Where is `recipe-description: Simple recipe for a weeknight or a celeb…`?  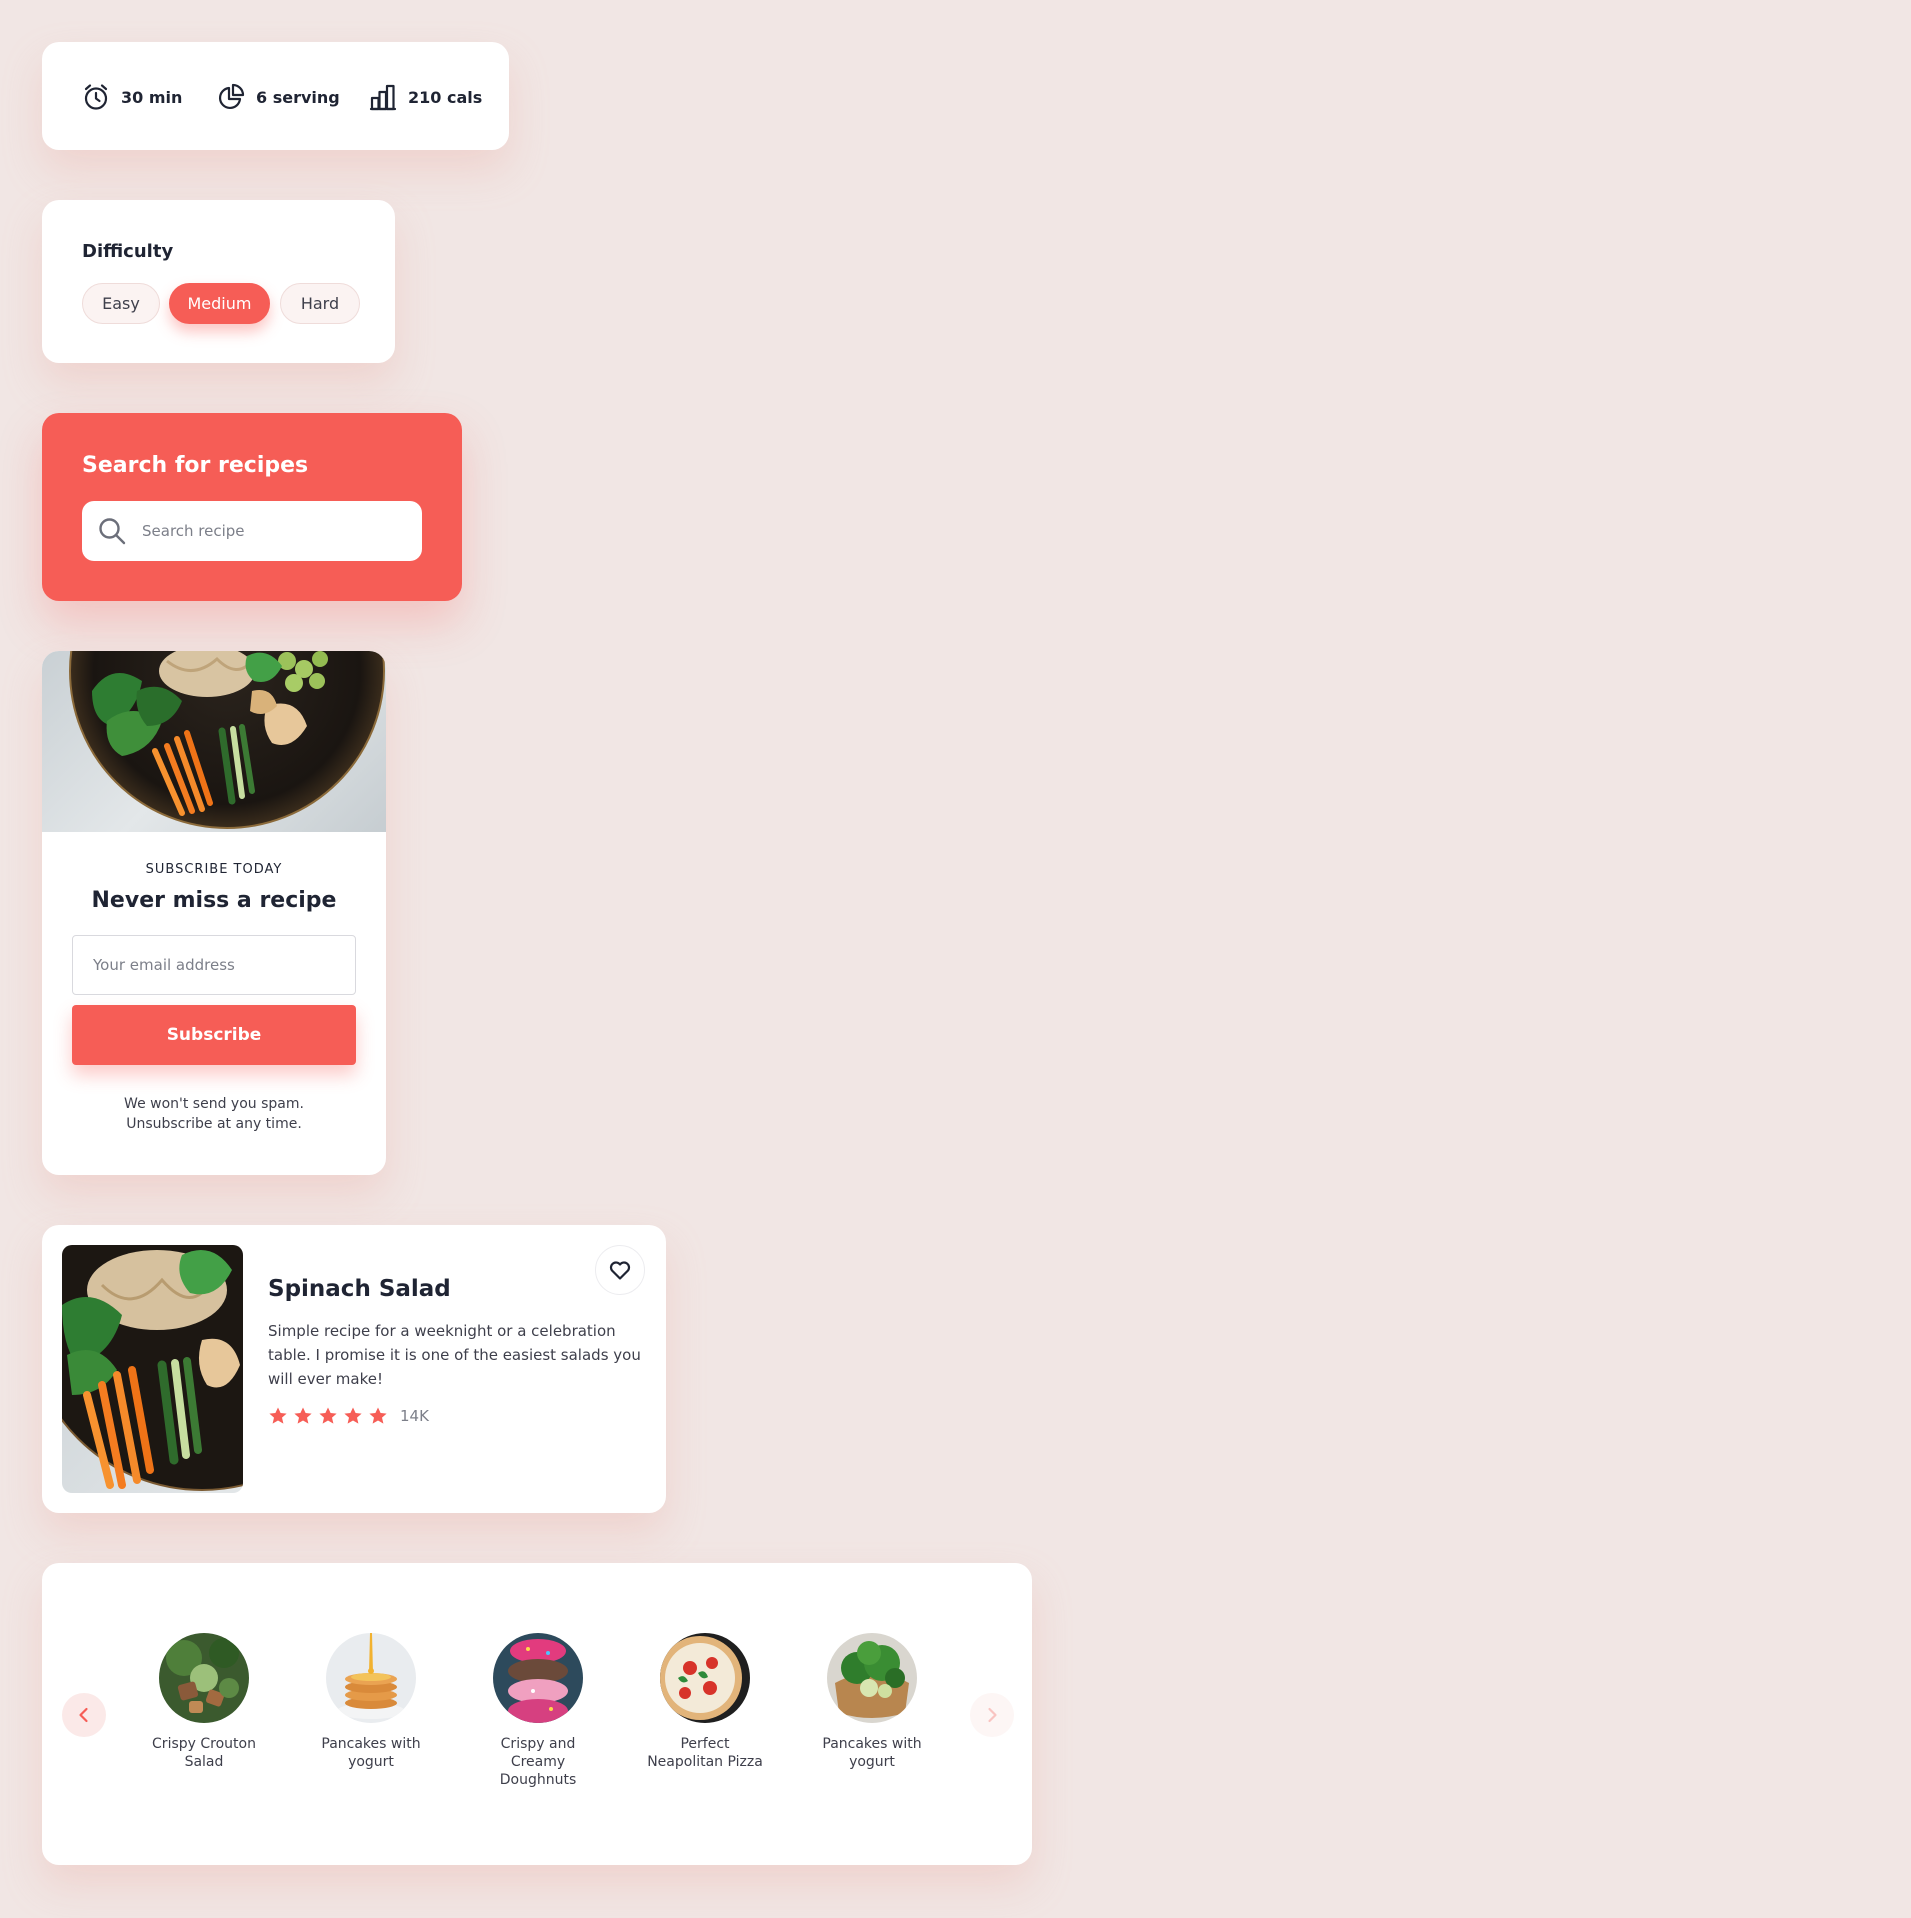
recipe-description: Simple recipe for a weeknight or a celeb… is located at coordinates (454, 1355).